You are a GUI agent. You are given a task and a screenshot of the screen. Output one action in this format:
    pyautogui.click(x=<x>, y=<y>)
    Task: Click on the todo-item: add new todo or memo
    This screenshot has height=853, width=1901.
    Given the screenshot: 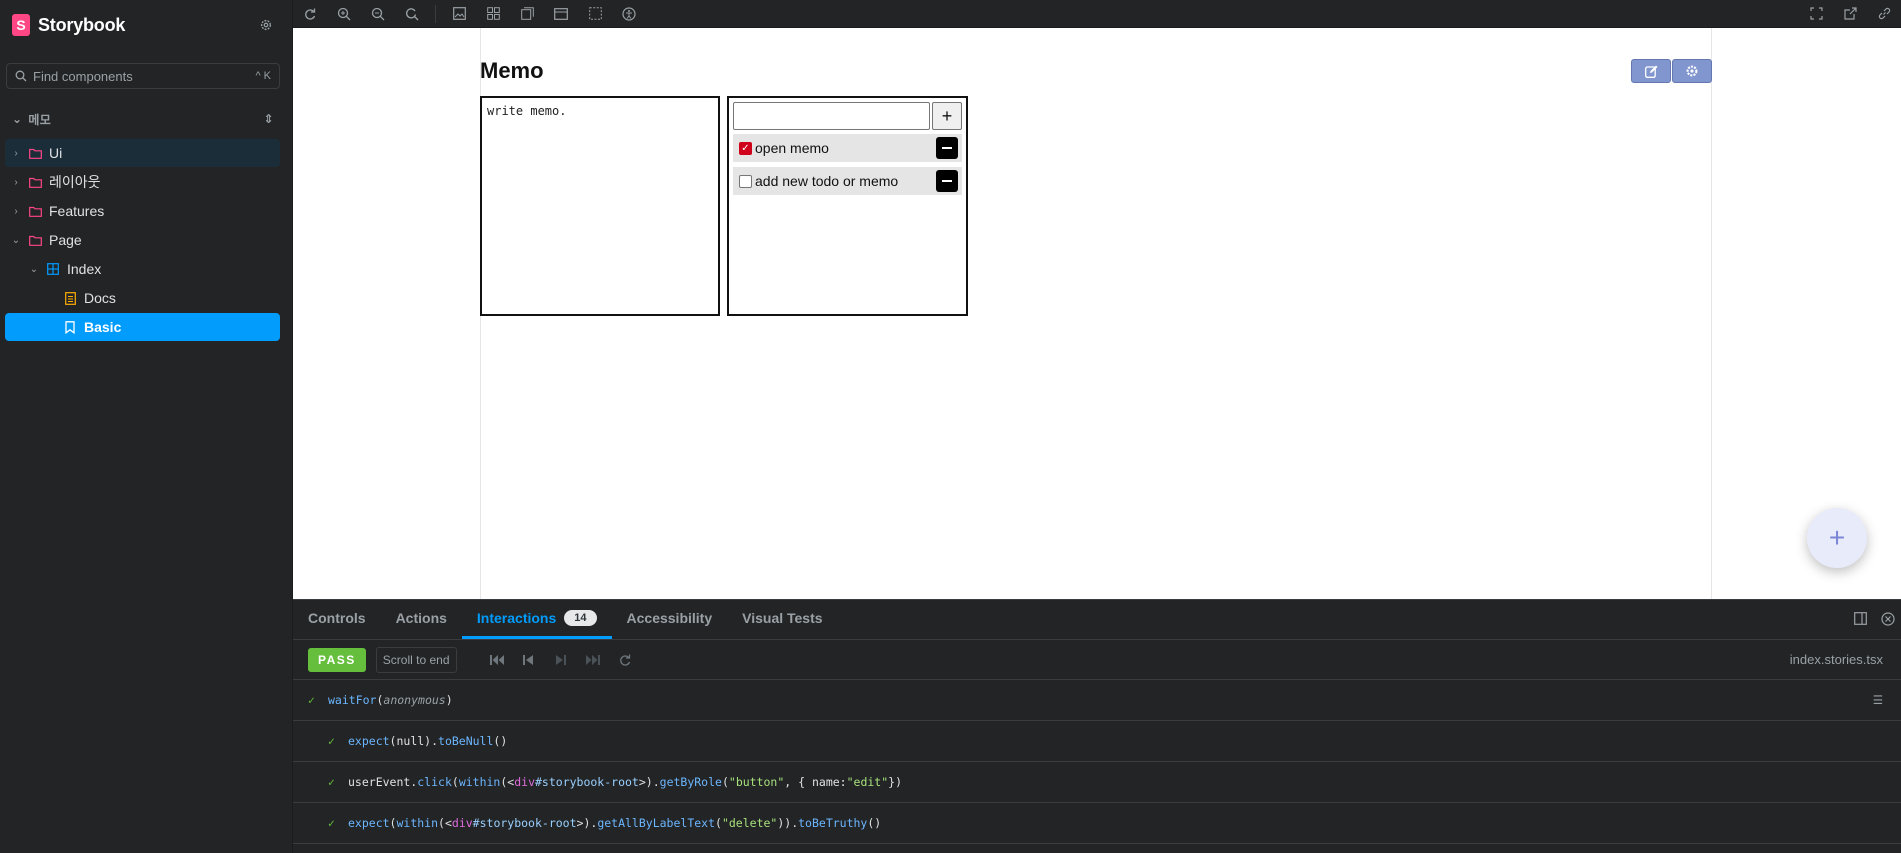 What is the action you would take?
    pyautogui.click(x=847, y=181)
    